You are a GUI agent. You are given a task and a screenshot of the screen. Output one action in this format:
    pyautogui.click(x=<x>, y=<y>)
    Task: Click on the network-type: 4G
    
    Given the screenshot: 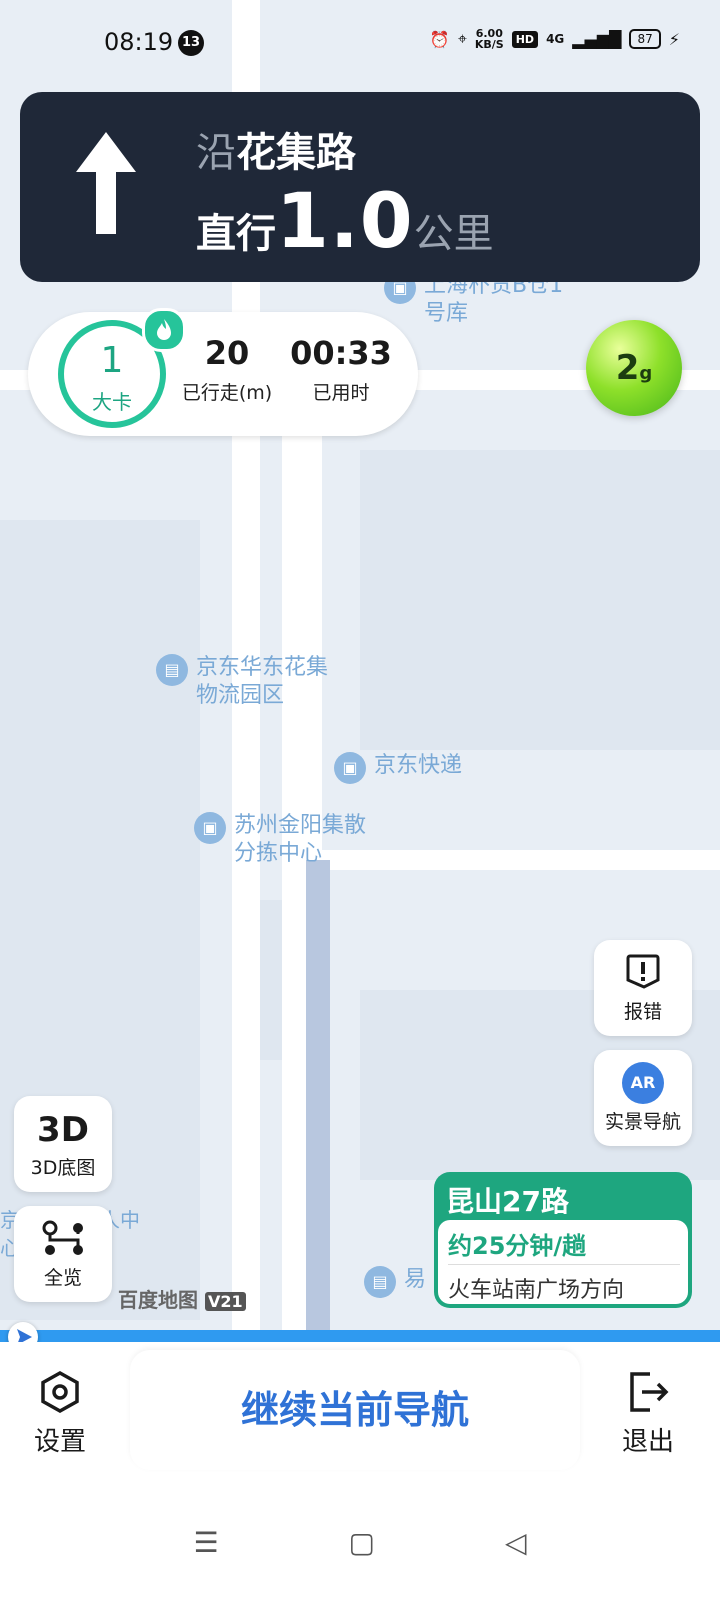 What is the action you would take?
    pyautogui.click(x=555, y=39)
    